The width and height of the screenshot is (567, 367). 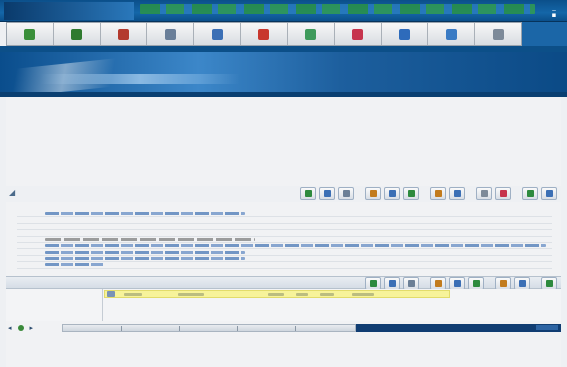 What do you see at coordinates (284, 240) in the screenshot?
I see `record-fields` at bounding box center [284, 240].